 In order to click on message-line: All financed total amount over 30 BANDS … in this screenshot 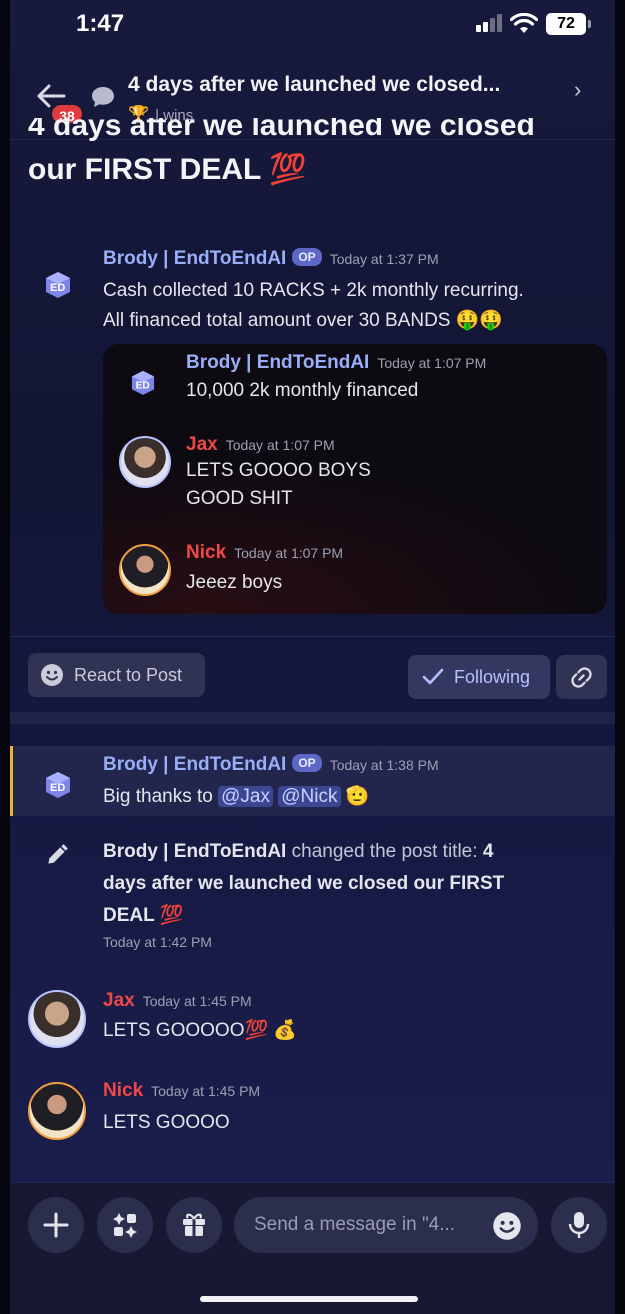, I will do `click(303, 320)`.